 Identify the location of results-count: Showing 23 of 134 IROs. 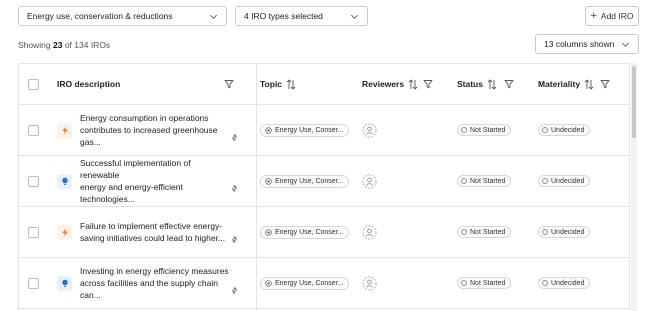
(64, 45).